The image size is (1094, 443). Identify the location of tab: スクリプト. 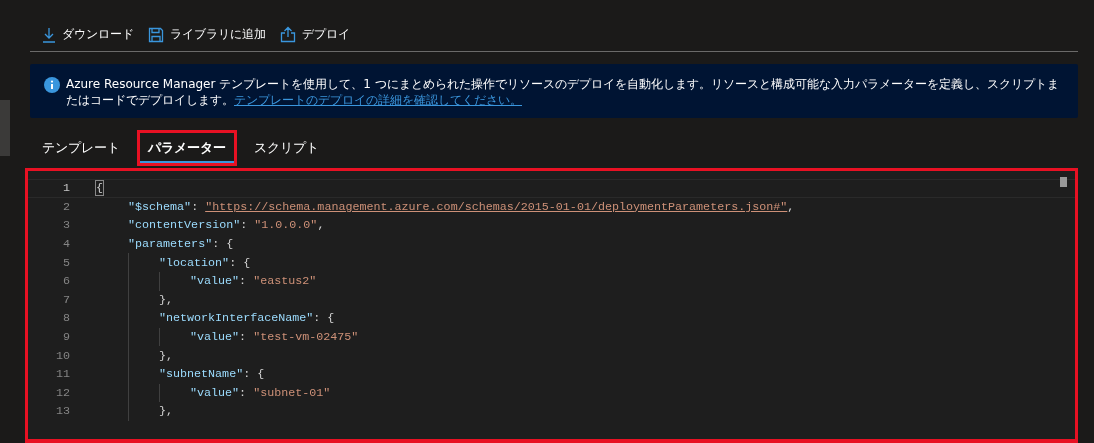
(286, 148).